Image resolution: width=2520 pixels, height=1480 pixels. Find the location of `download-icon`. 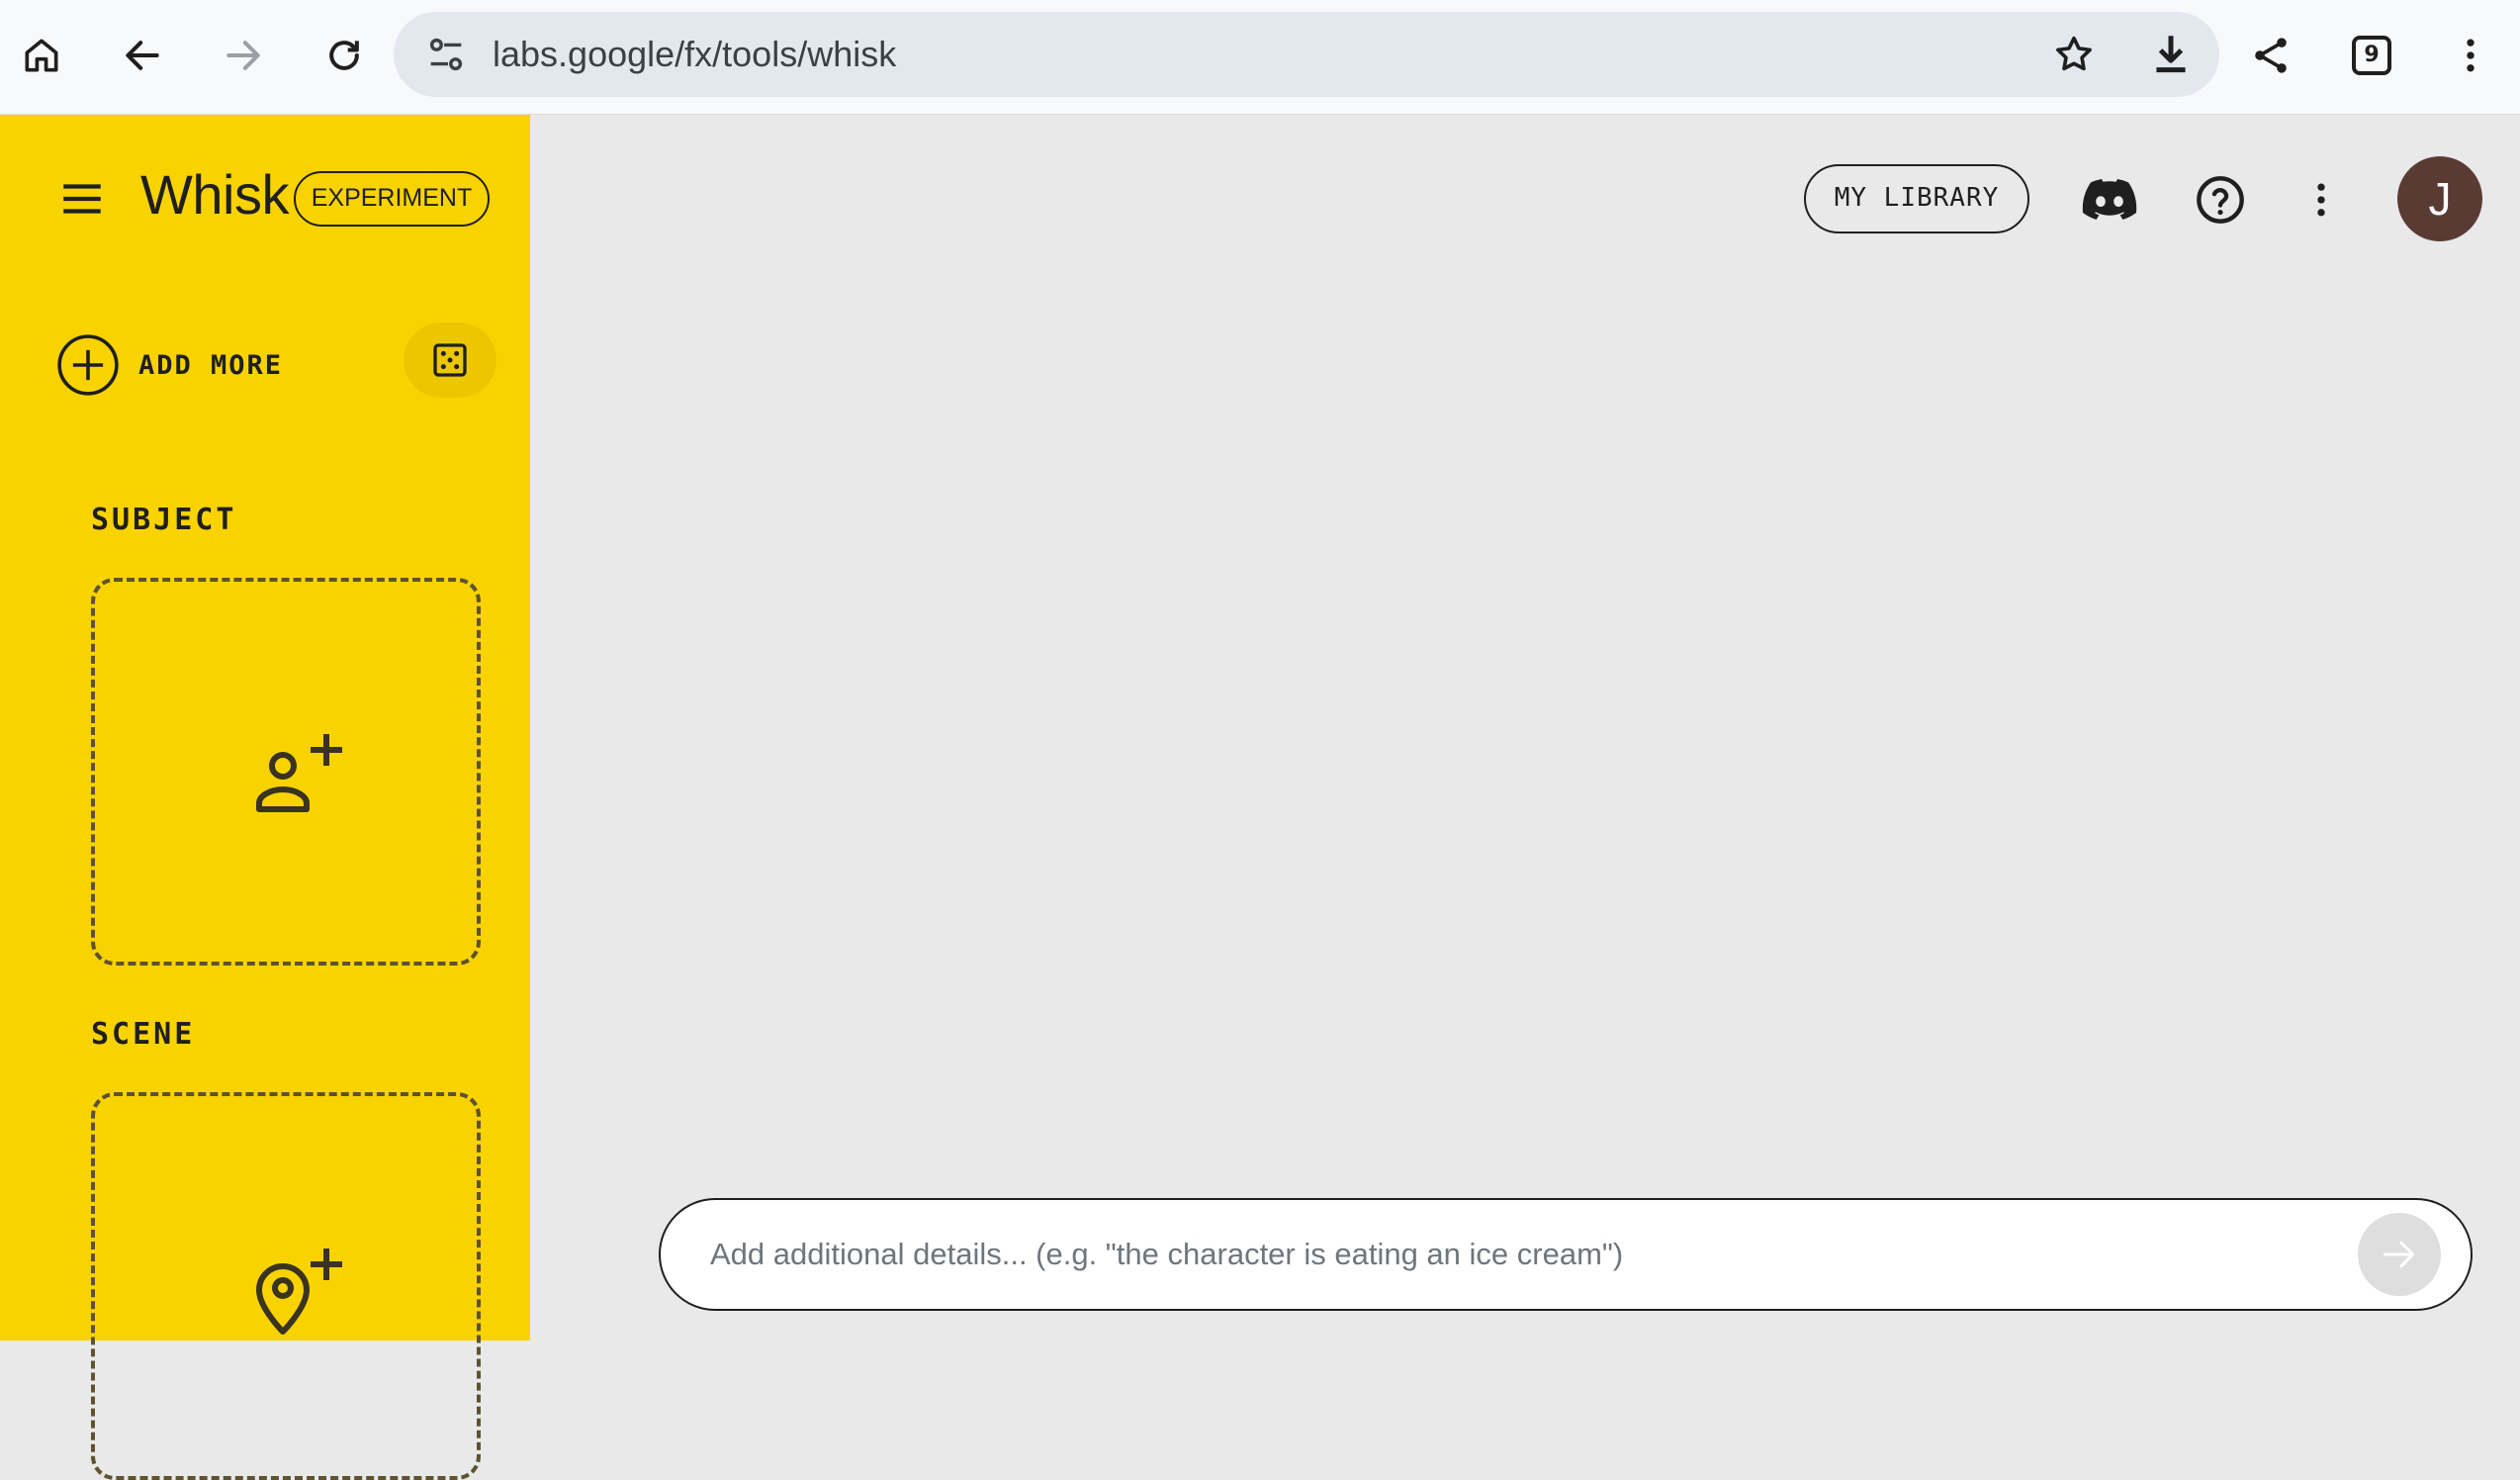

download-icon is located at coordinates (2171, 54).